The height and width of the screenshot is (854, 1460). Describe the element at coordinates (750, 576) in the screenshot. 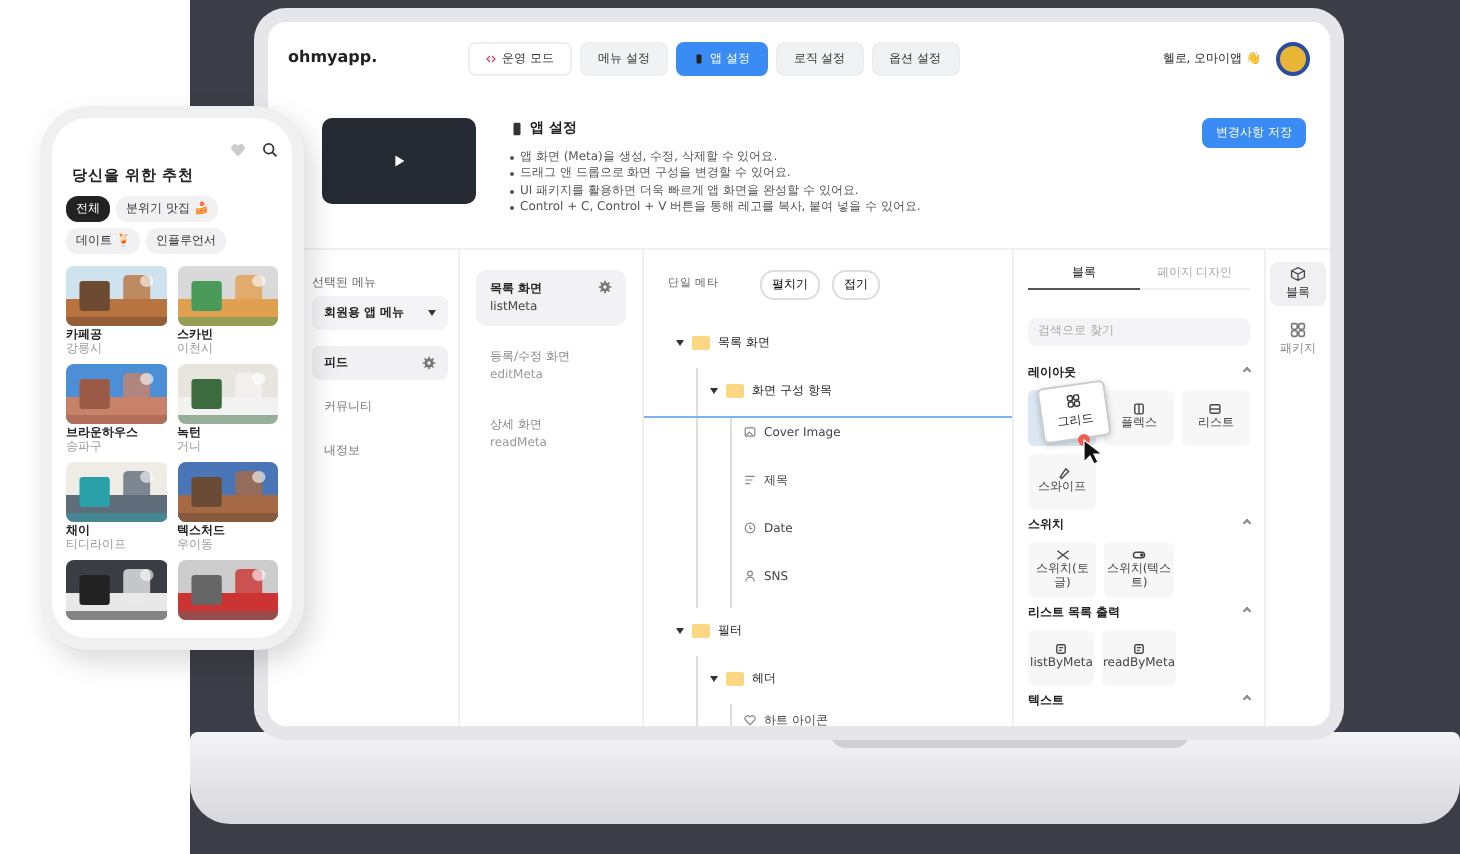

I see `person-icon` at that location.